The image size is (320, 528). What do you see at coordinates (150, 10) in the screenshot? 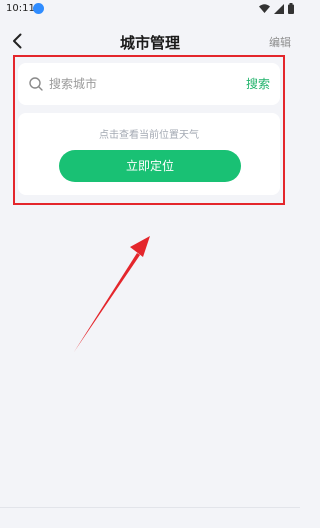
I see `status-bar: 10:11` at bounding box center [150, 10].